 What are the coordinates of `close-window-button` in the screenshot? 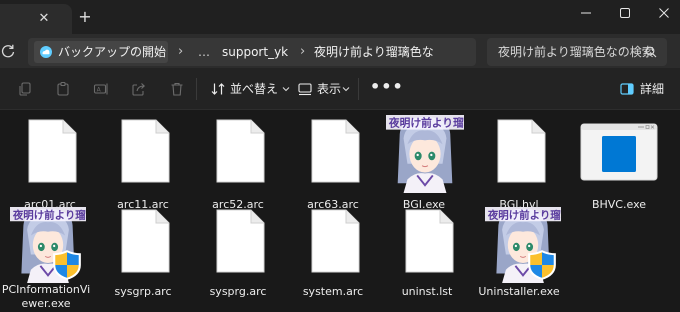 It's located at (661, 13).